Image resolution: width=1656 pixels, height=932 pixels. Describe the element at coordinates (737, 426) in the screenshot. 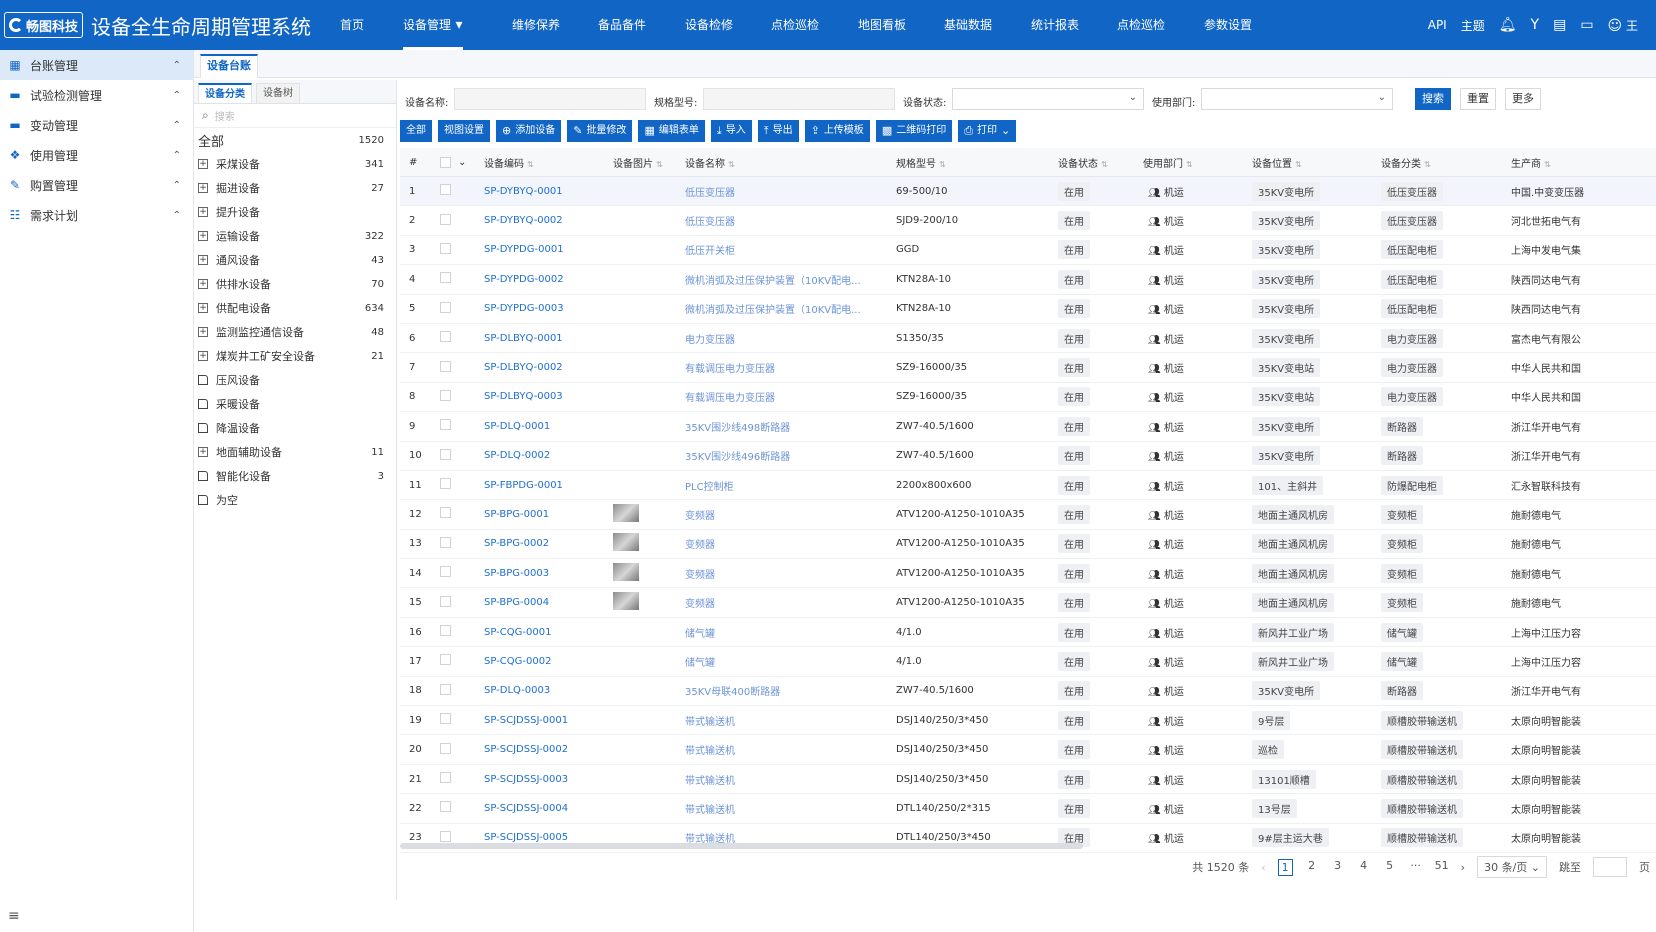

I see `equipment-name-link: 35KV围沙线498断路器` at that location.